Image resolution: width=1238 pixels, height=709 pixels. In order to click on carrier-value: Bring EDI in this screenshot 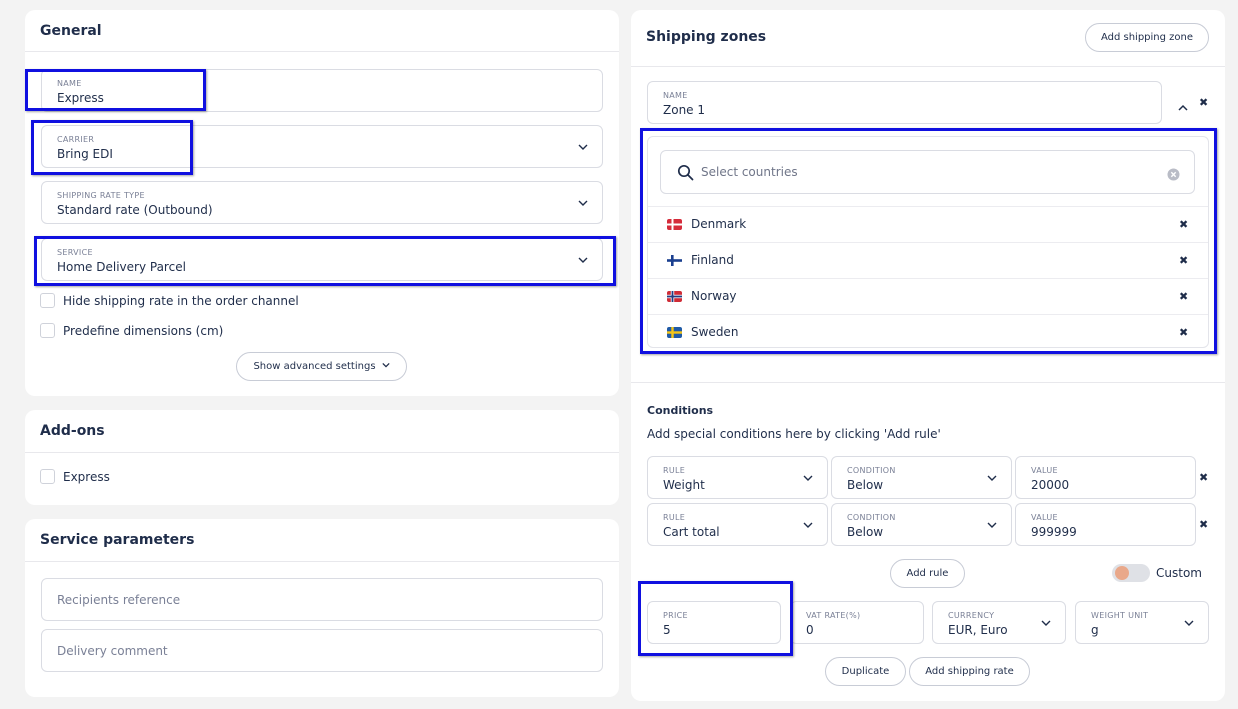, I will do `click(85, 154)`.